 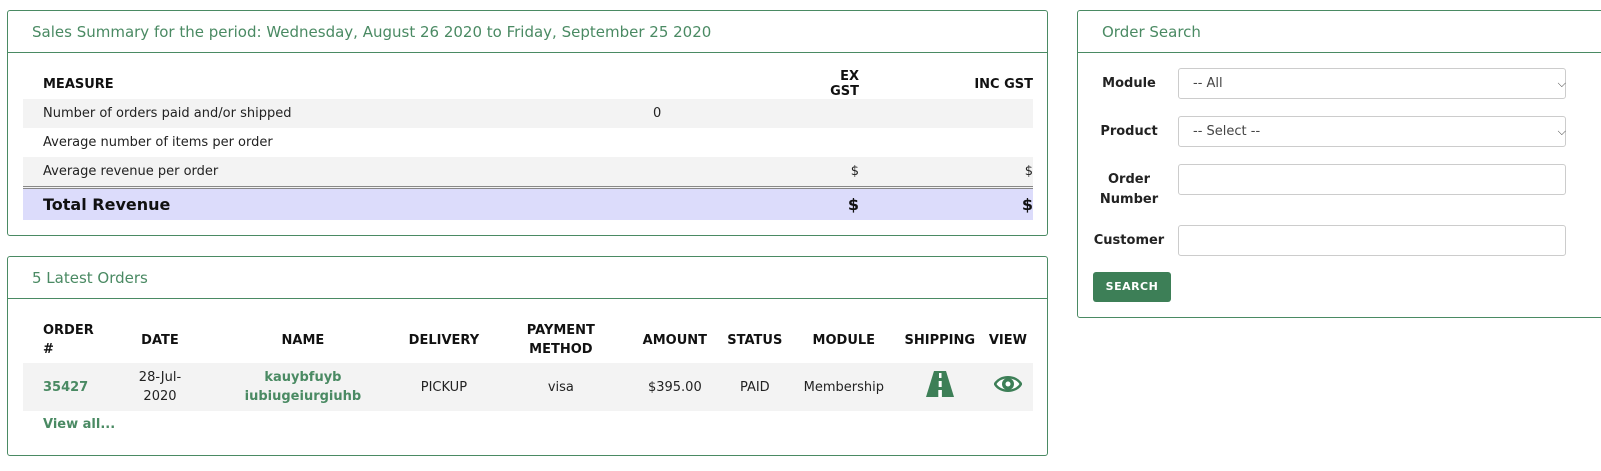 What do you see at coordinates (844, 340) in the screenshot?
I see `module-header: MODULE` at bounding box center [844, 340].